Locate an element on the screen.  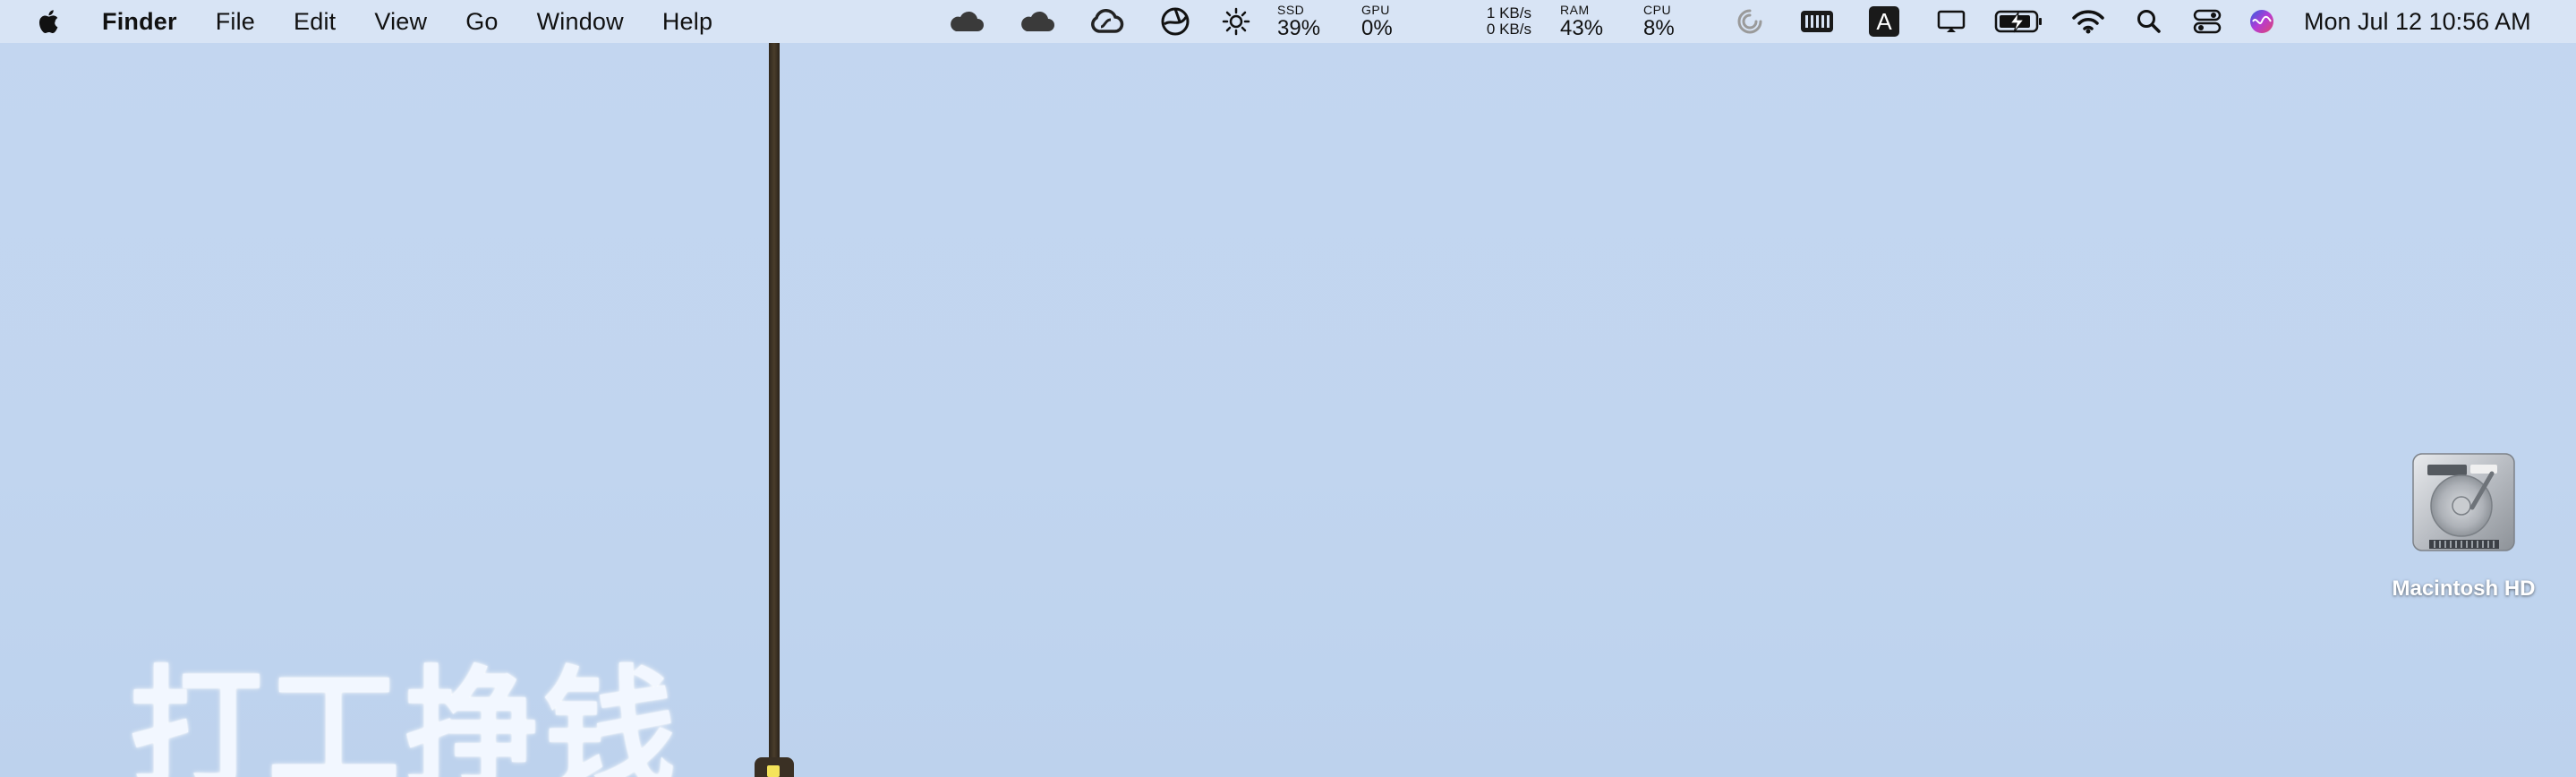
hanging-cord is located at coordinates (774, 401).